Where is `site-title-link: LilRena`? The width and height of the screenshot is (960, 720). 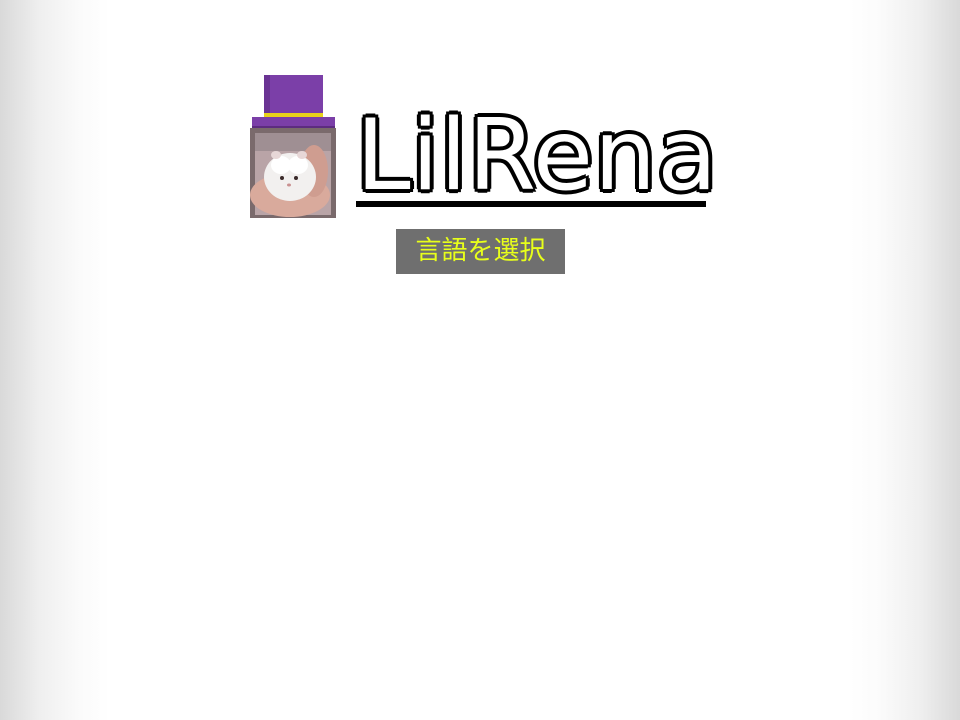
site-title-link: LilRena is located at coordinates (536, 156).